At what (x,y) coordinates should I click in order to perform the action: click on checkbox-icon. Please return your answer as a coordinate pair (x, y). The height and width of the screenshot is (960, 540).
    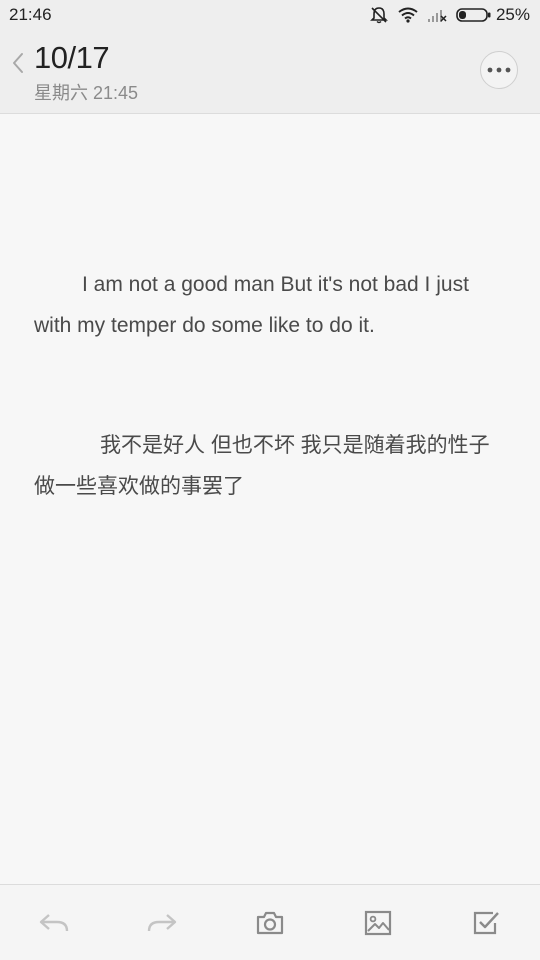
    Looking at the image, I should click on (486, 923).